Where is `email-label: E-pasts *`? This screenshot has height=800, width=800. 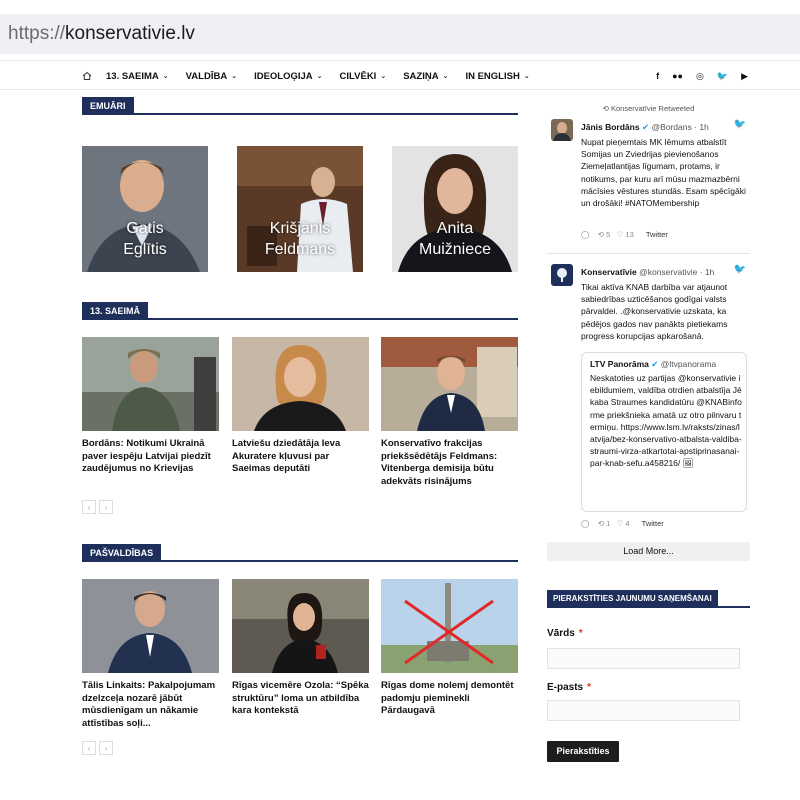
email-label: E-pasts * is located at coordinates (569, 687).